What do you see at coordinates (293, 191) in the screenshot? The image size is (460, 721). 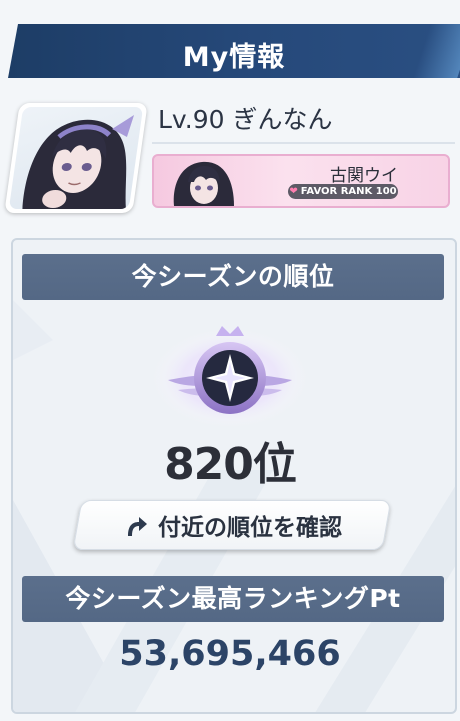 I see `heart-icon: ❤` at bounding box center [293, 191].